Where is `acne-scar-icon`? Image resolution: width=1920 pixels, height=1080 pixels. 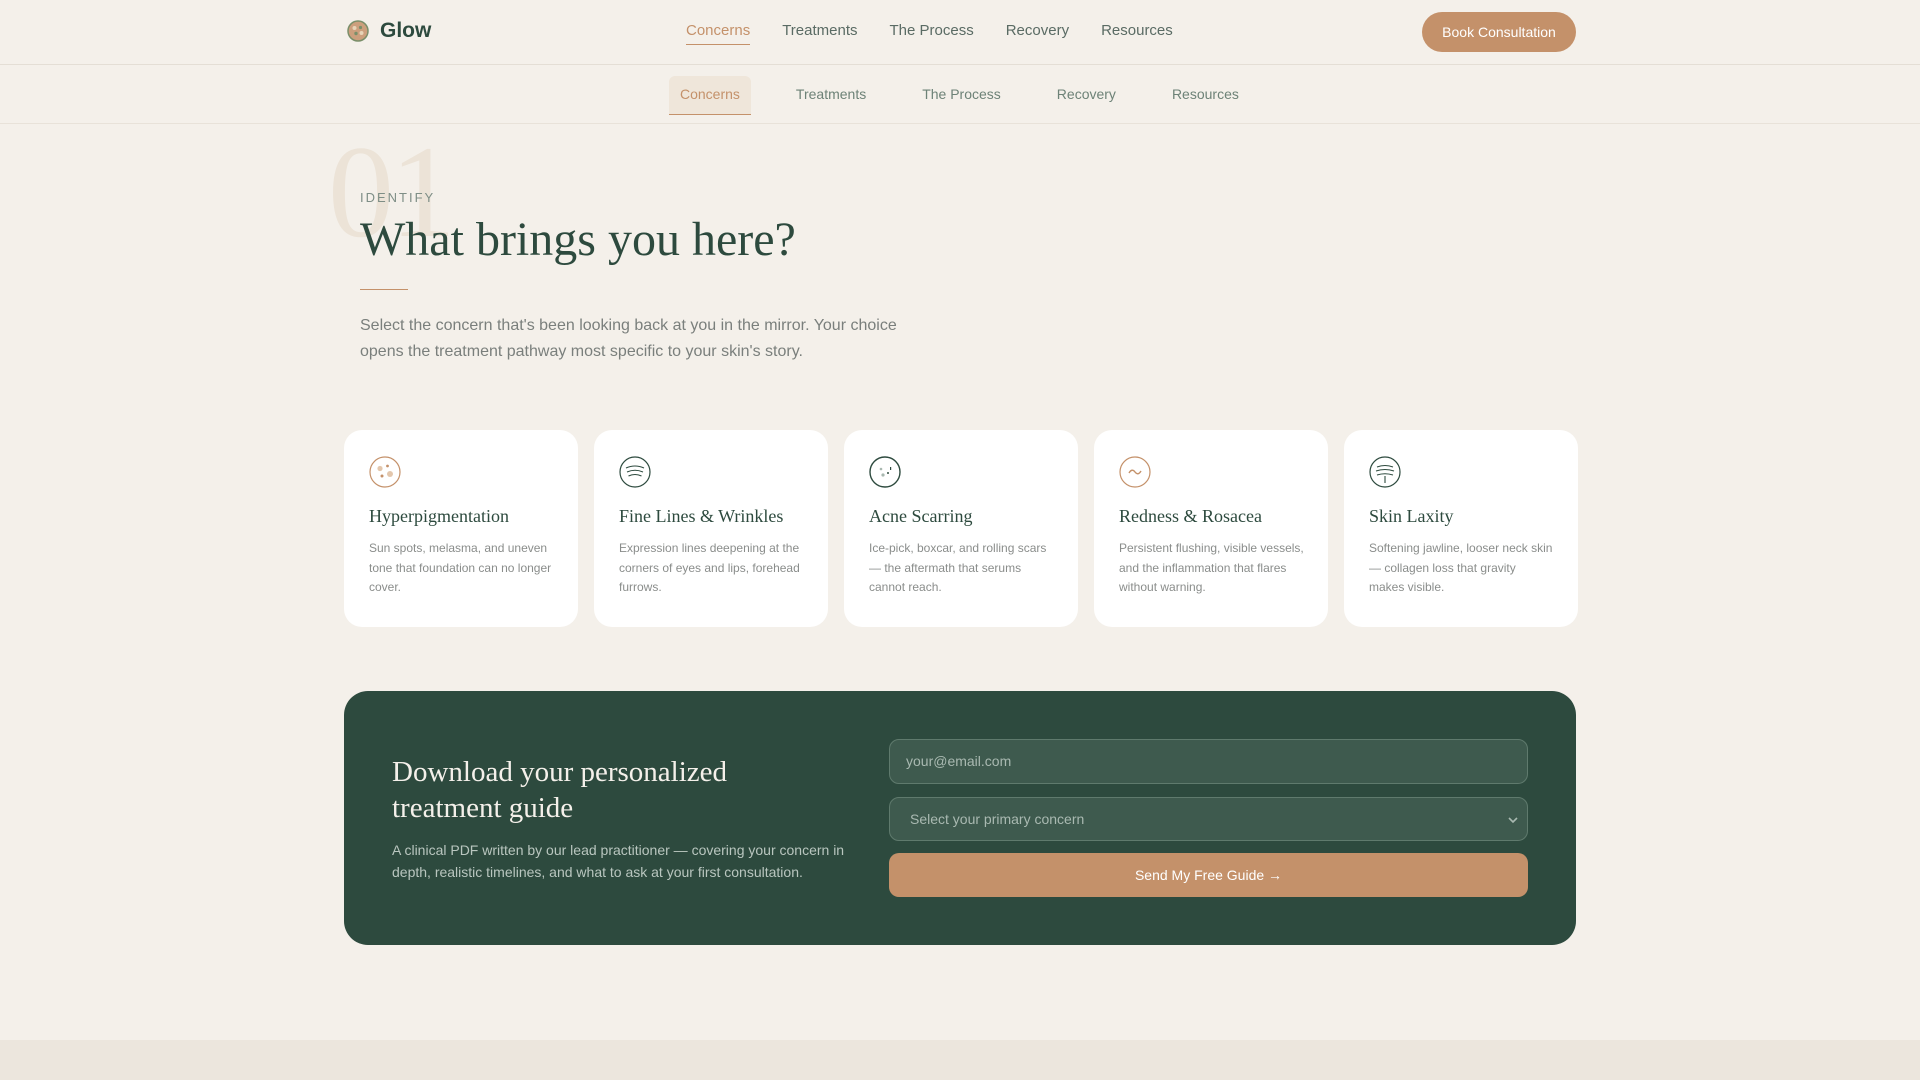
acne-scar-icon is located at coordinates (885, 472).